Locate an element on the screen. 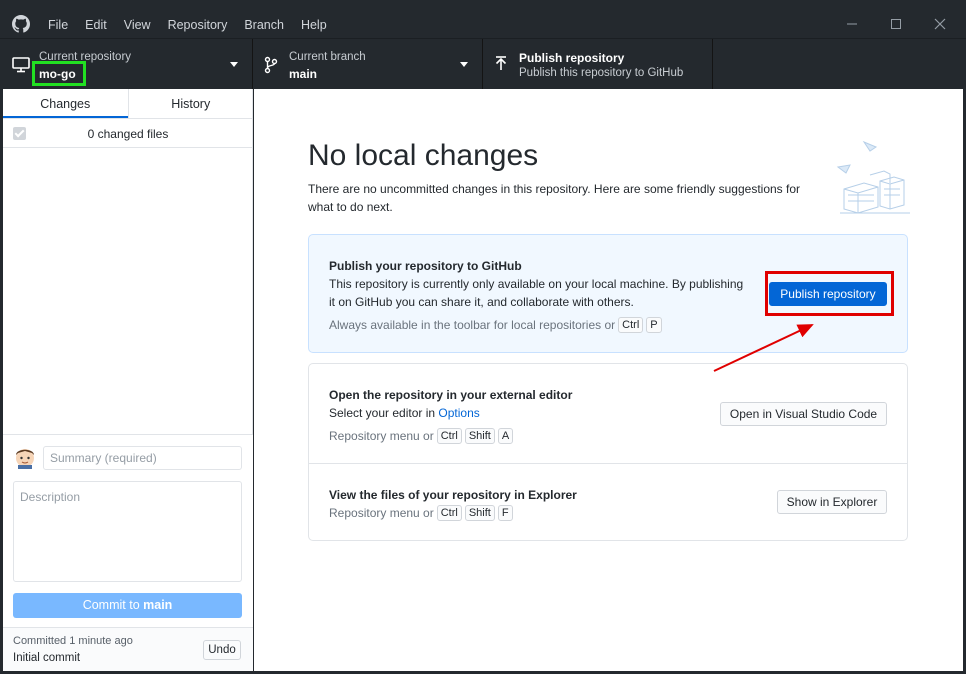 The height and width of the screenshot is (674, 966). tab-changes: Changes is located at coordinates (65, 103).